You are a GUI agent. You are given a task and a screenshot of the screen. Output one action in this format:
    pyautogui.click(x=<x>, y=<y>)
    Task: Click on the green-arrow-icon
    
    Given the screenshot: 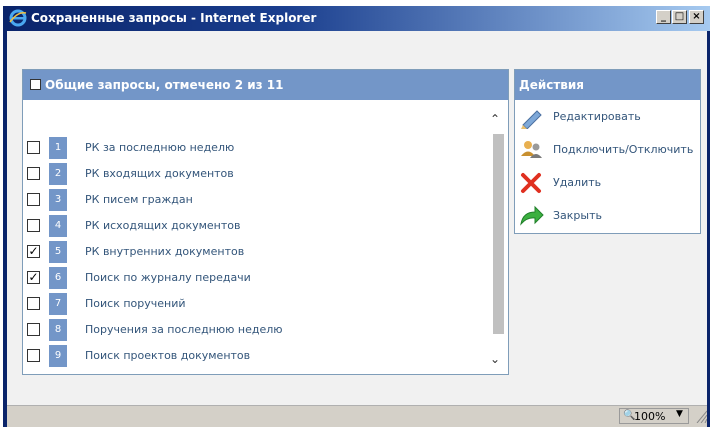 What is the action you would take?
    pyautogui.click(x=532, y=215)
    